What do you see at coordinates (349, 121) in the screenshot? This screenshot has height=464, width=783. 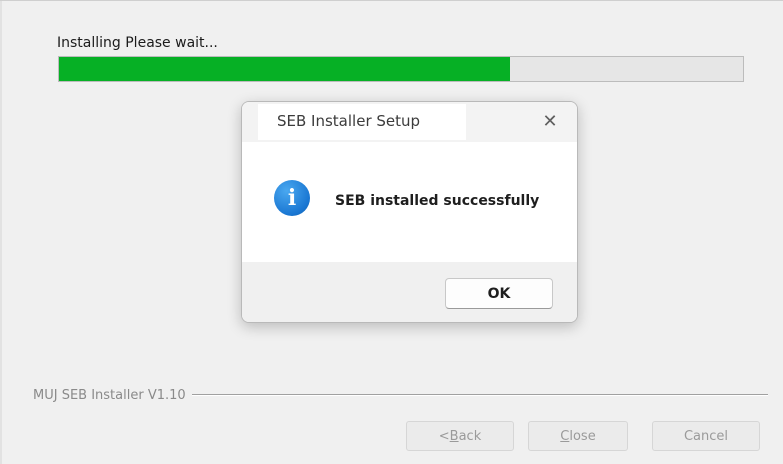 I see `dialog-title: SEB Installer Setup` at bounding box center [349, 121].